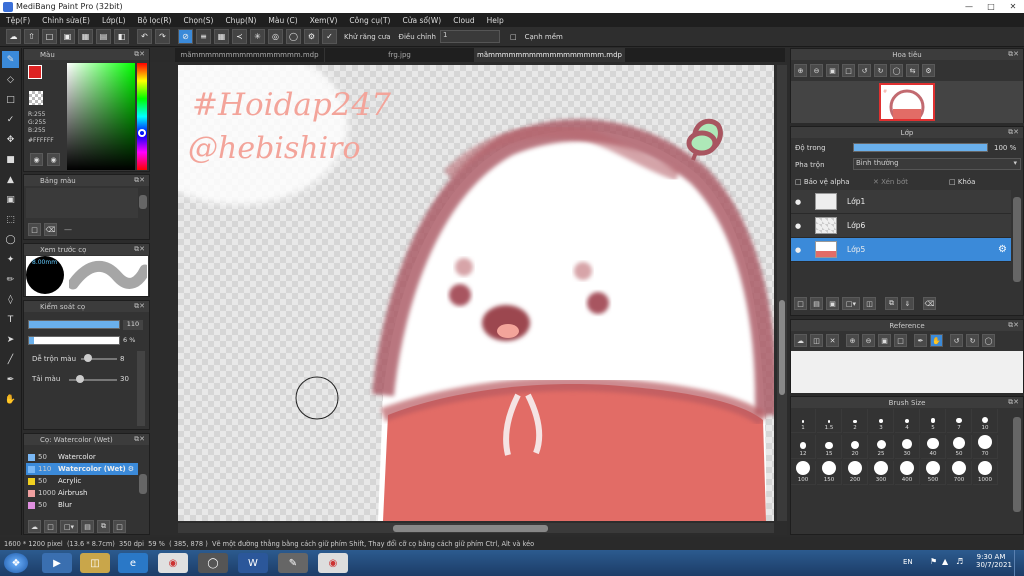 The width and height of the screenshot is (1024, 576). Describe the element at coordinates (67, 36) in the screenshot. I see `save-icon: ▣` at that location.